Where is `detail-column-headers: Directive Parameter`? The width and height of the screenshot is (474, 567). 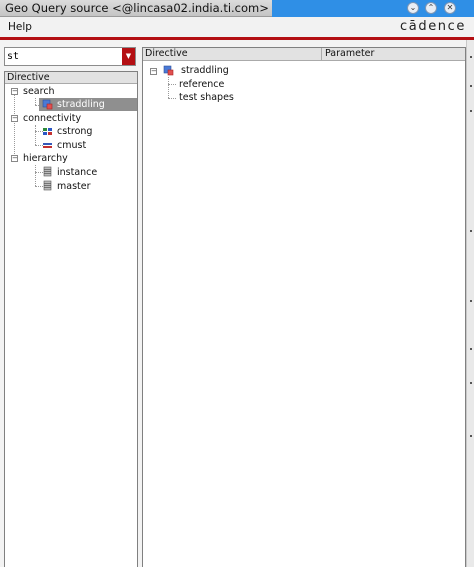 detail-column-headers: Directive Parameter is located at coordinates (304, 54).